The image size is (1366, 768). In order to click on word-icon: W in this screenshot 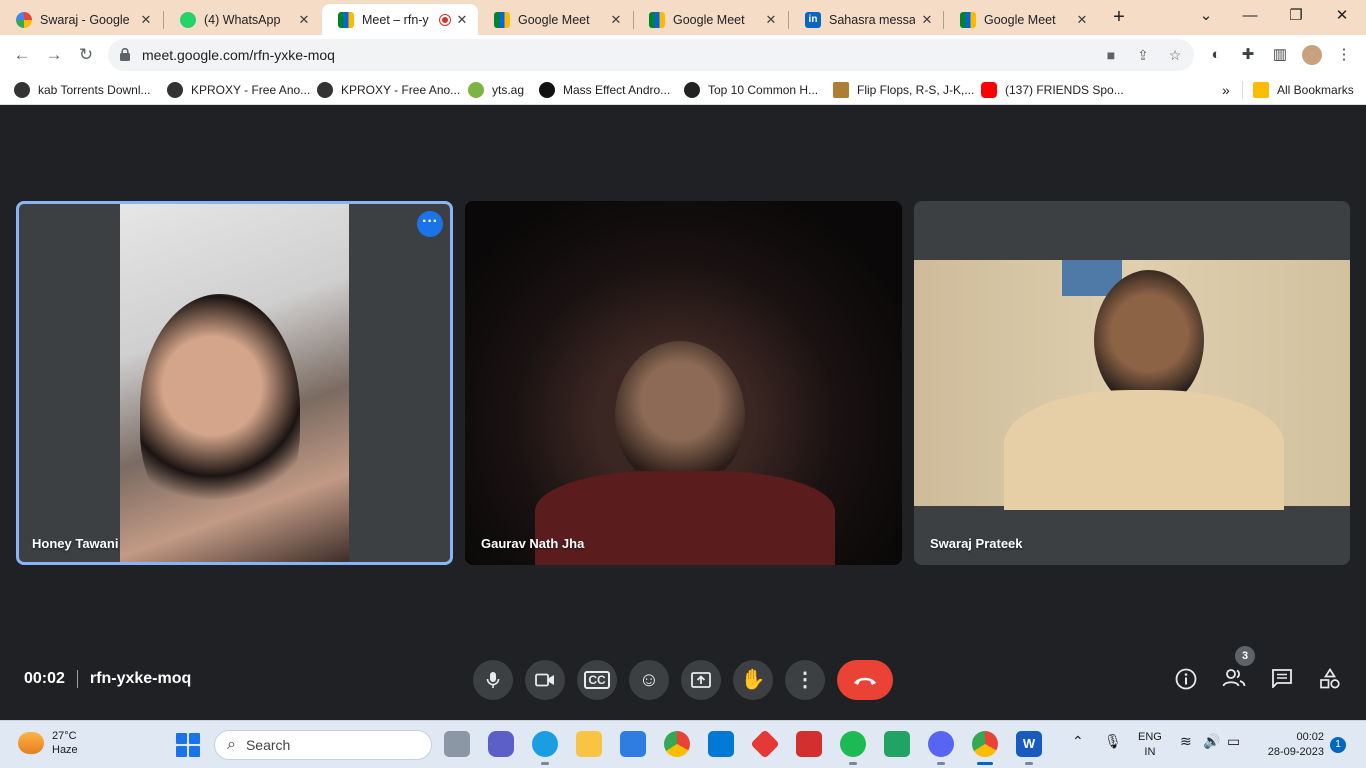, I will do `click(1029, 748)`.